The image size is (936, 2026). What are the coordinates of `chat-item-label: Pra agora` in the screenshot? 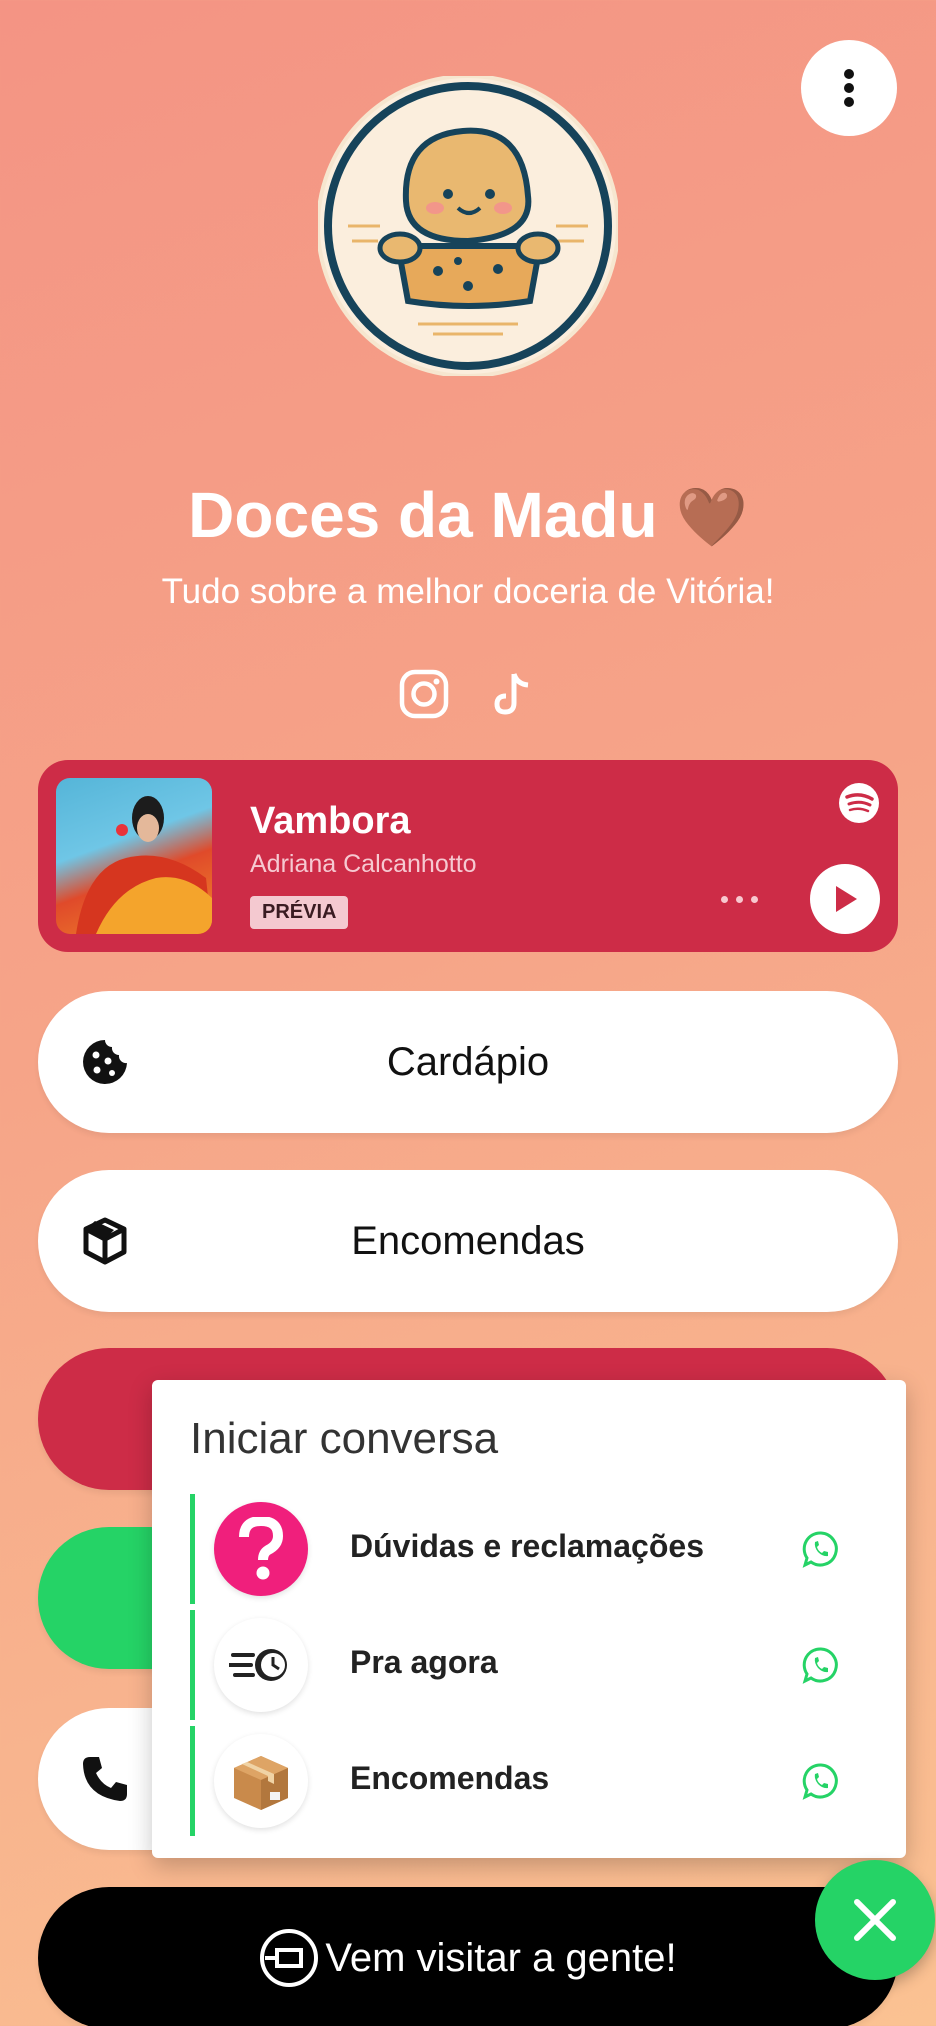 It's located at (424, 1662).